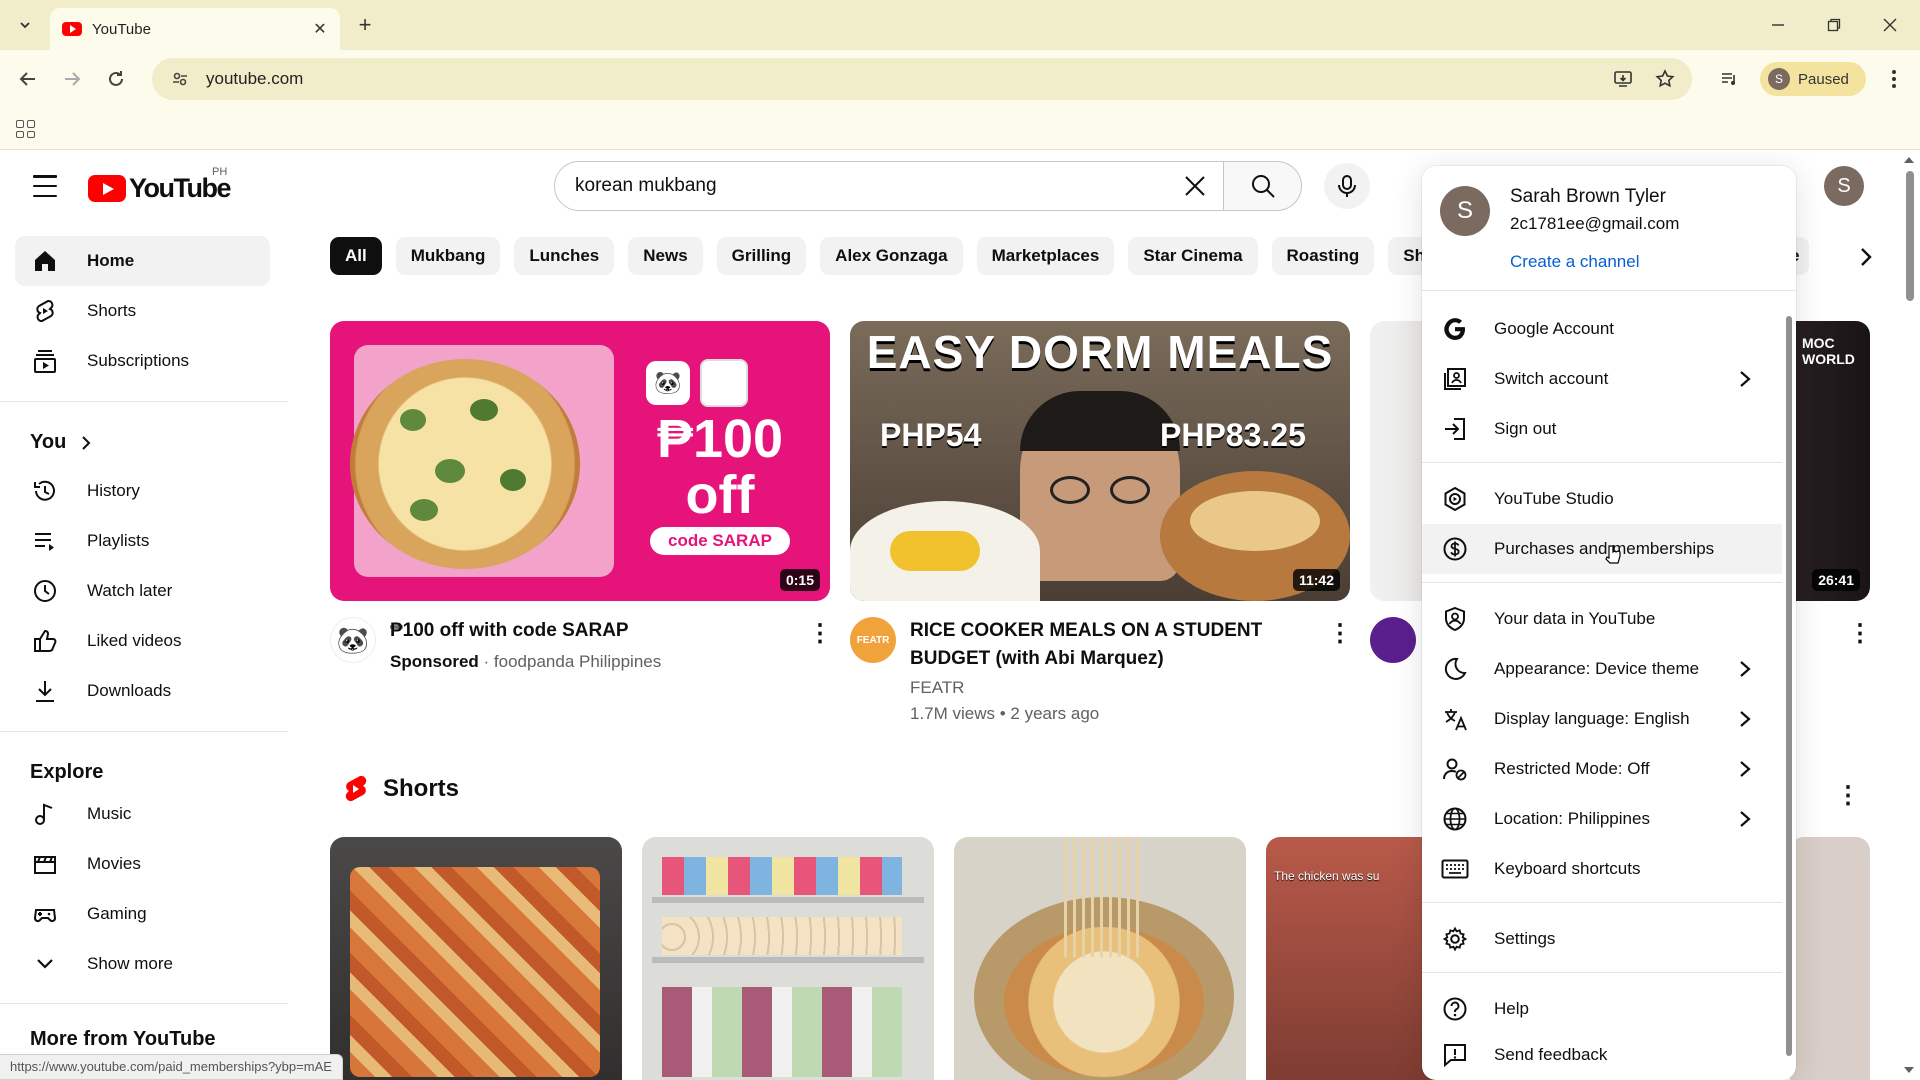  I want to click on chip: Grilling, so click(761, 256).